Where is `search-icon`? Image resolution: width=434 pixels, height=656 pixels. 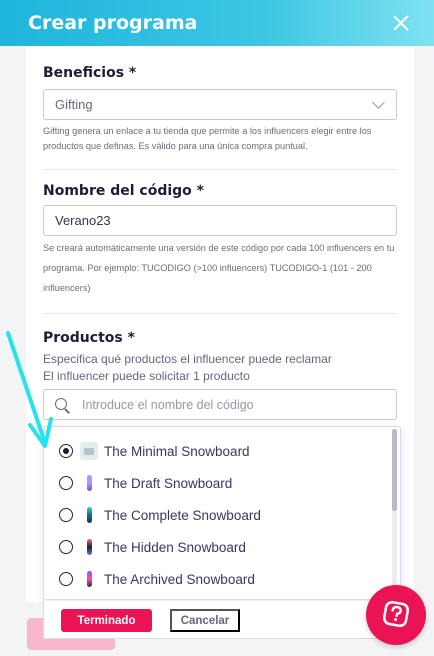 search-icon is located at coordinates (61, 404).